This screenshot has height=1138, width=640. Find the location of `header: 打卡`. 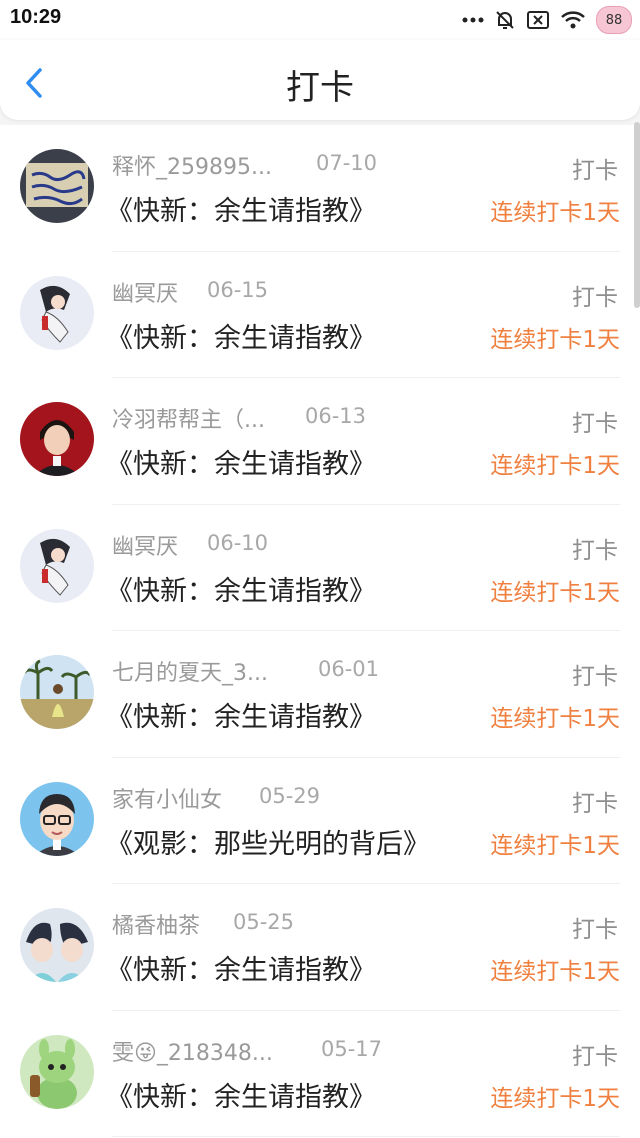

header: 打卡 is located at coordinates (320, 80).